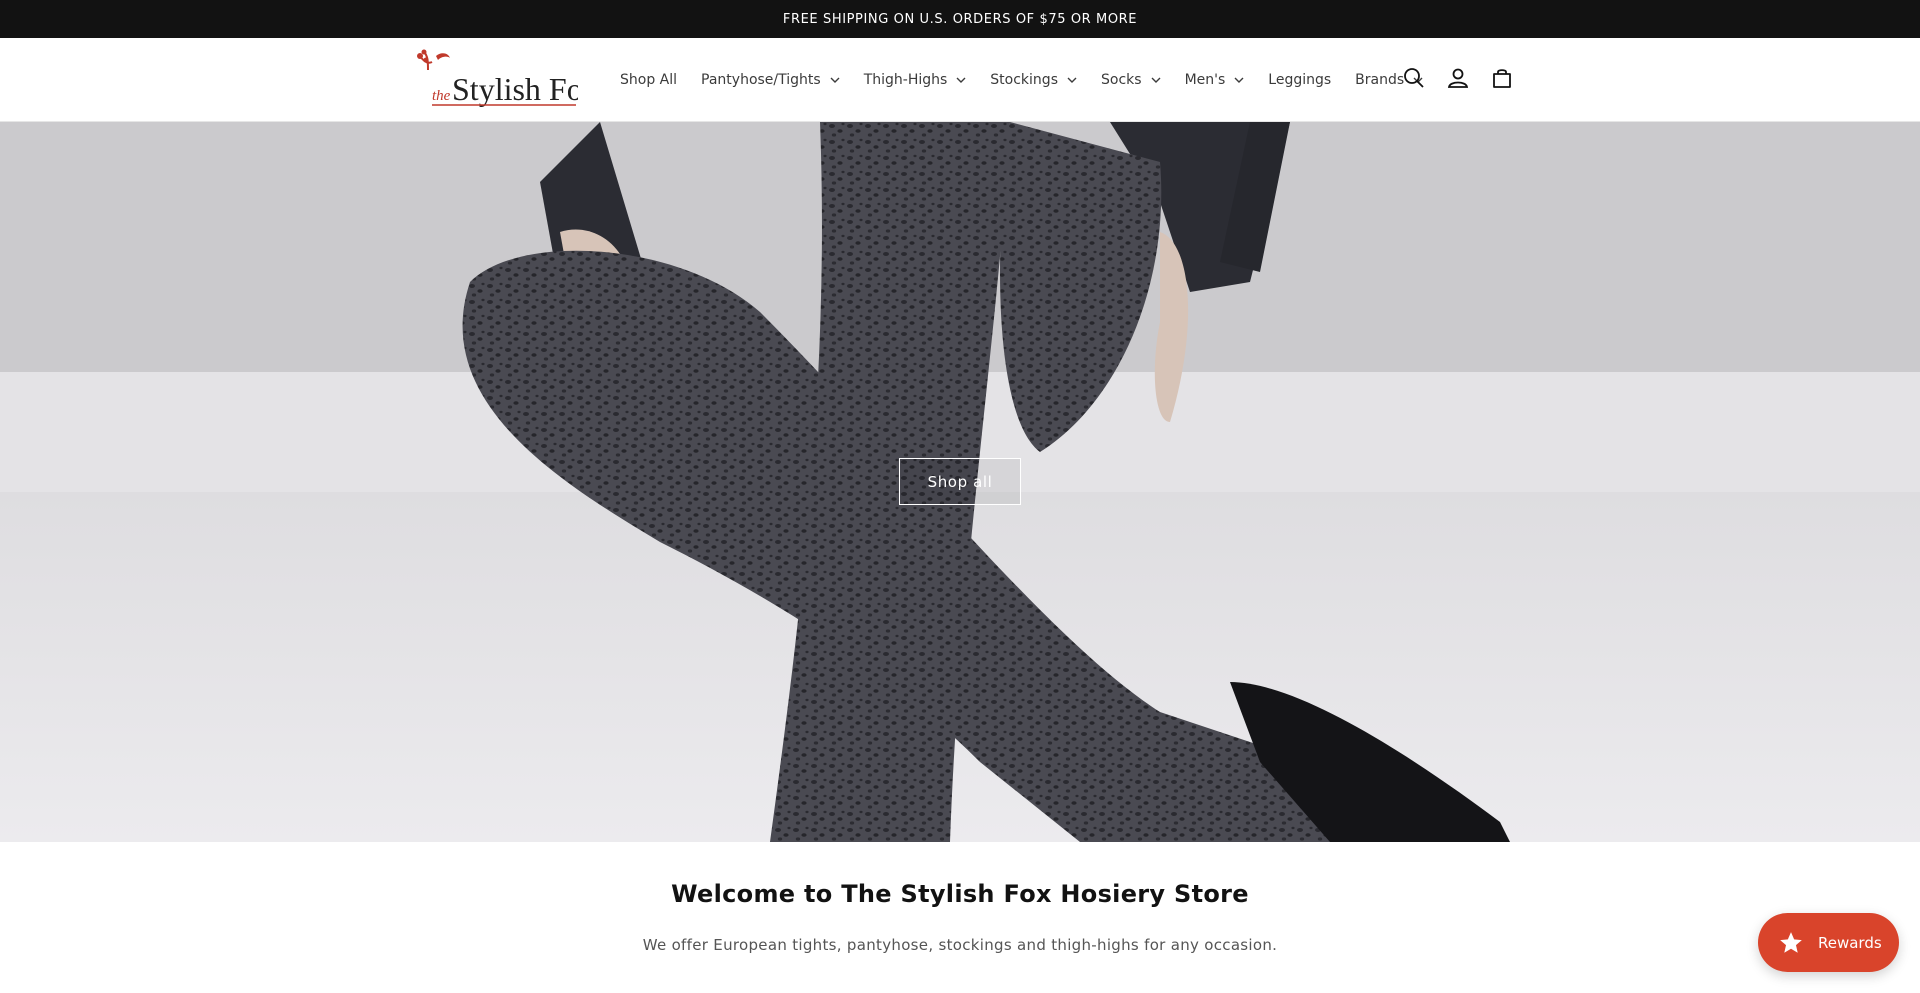 The height and width of the screenshot is (993, 1920). I want to click on nav-label: Shop All, so click(649, 80).